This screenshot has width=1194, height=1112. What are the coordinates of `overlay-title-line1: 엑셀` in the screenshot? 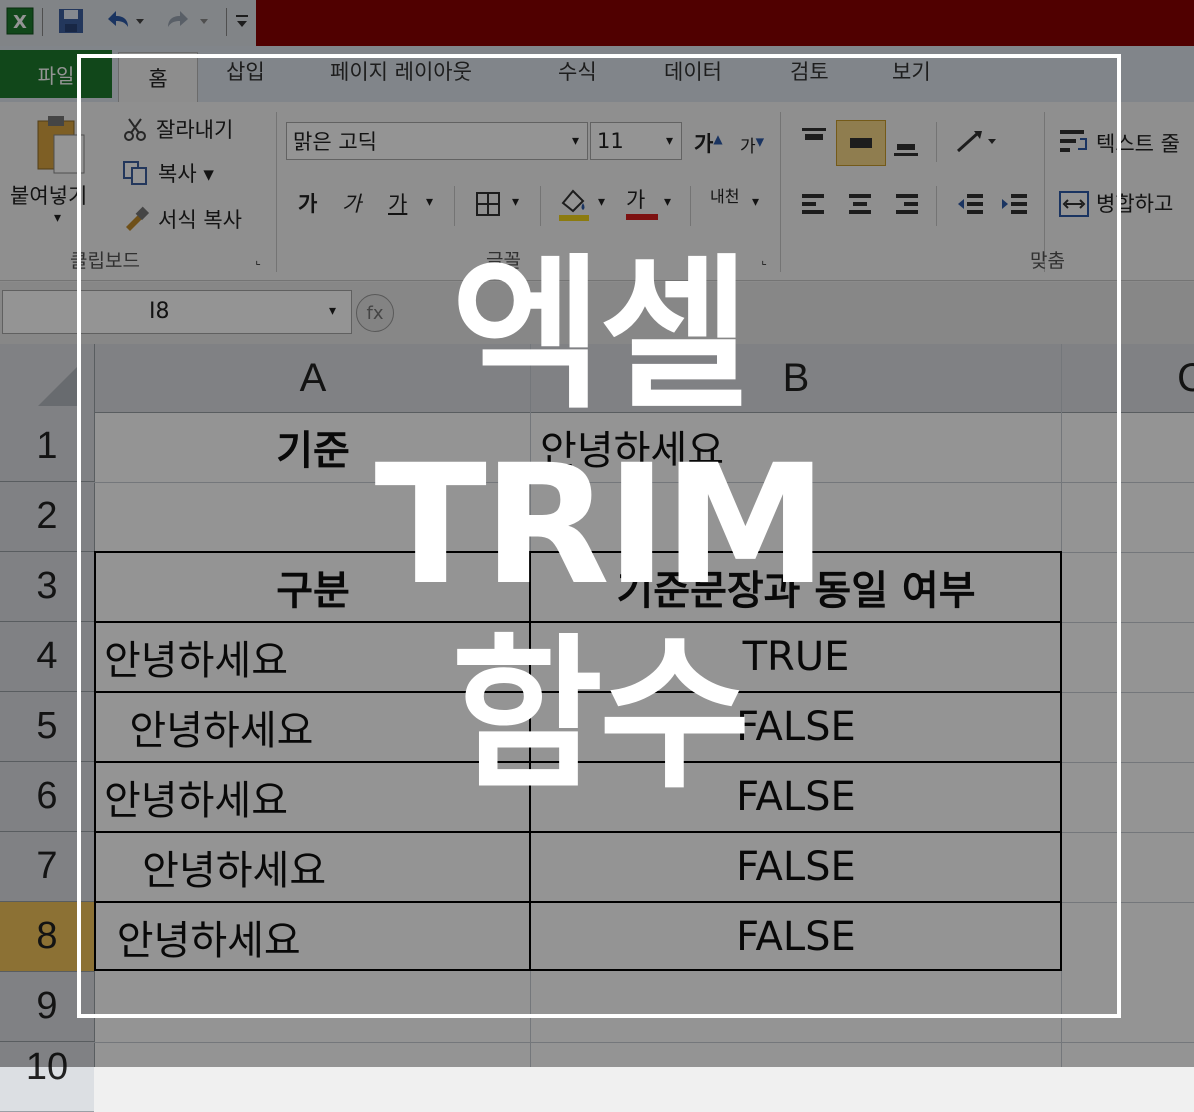 It's located at (601, 335).